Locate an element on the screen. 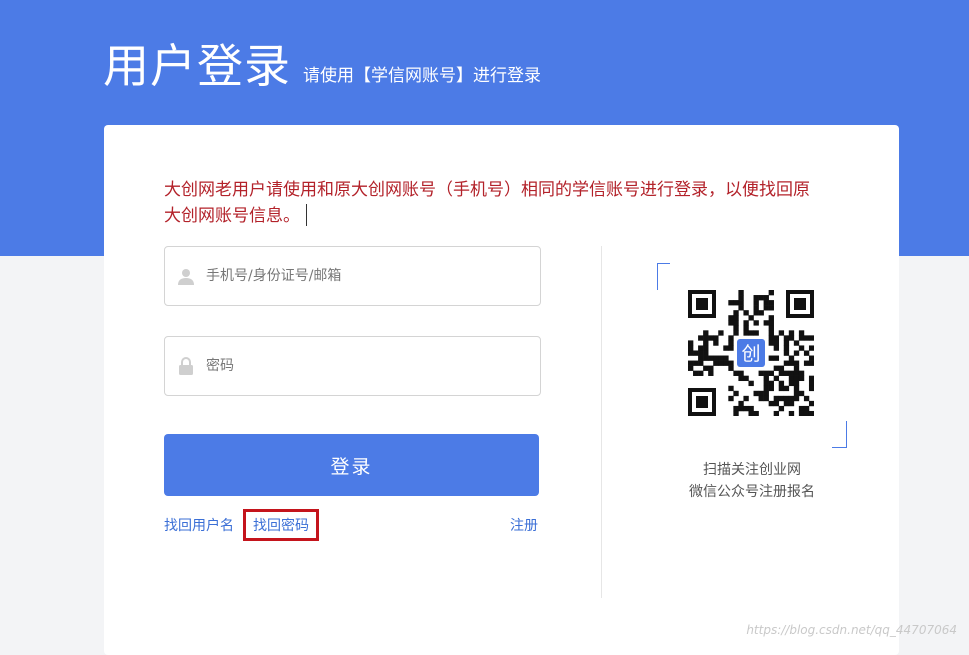 This screenshot has width=969, height=655. register-link: 注册 is located at coordinates (524, 525).